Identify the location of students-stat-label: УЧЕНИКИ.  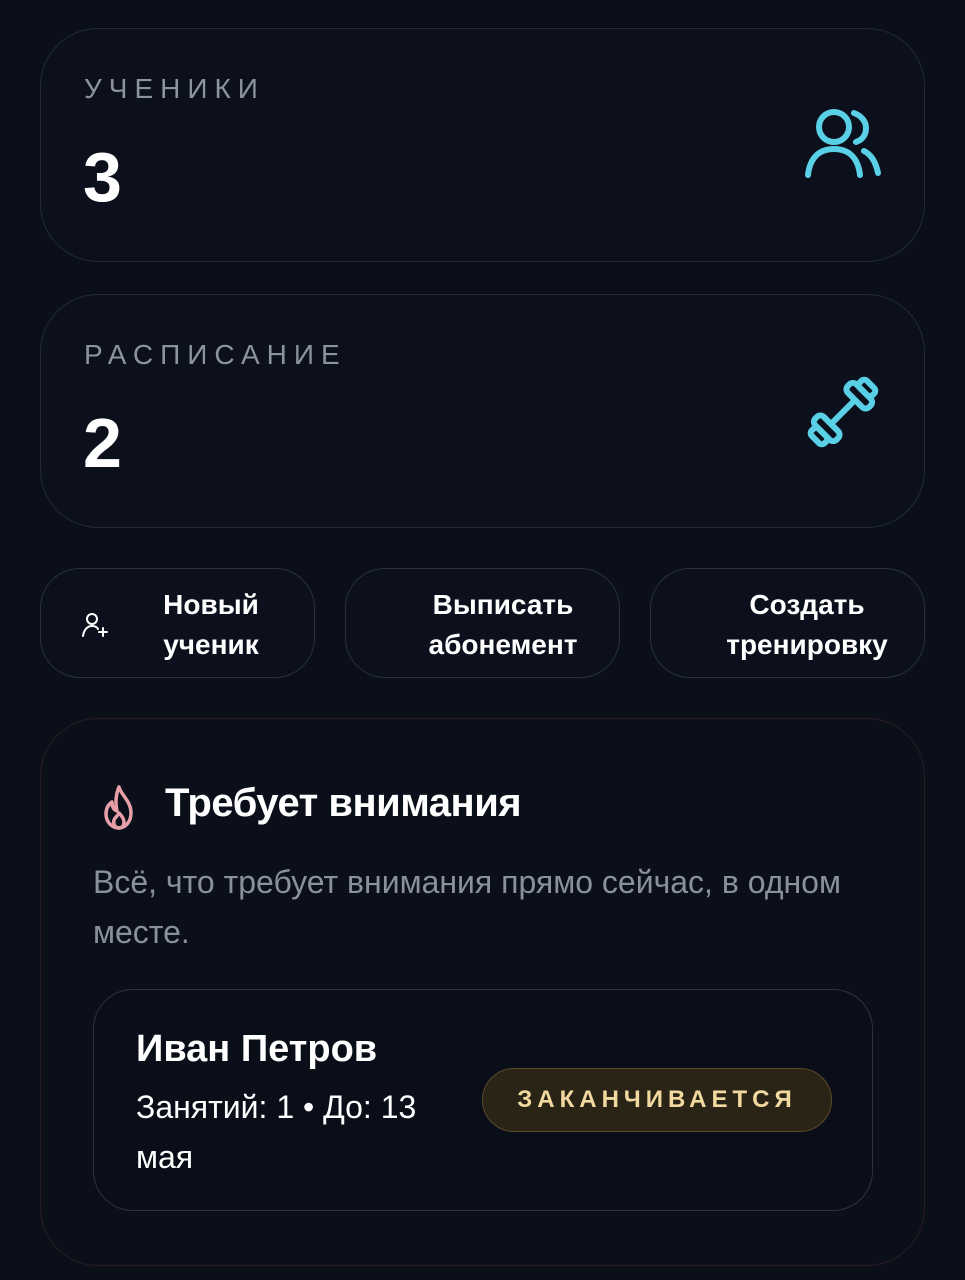
(174, 88).